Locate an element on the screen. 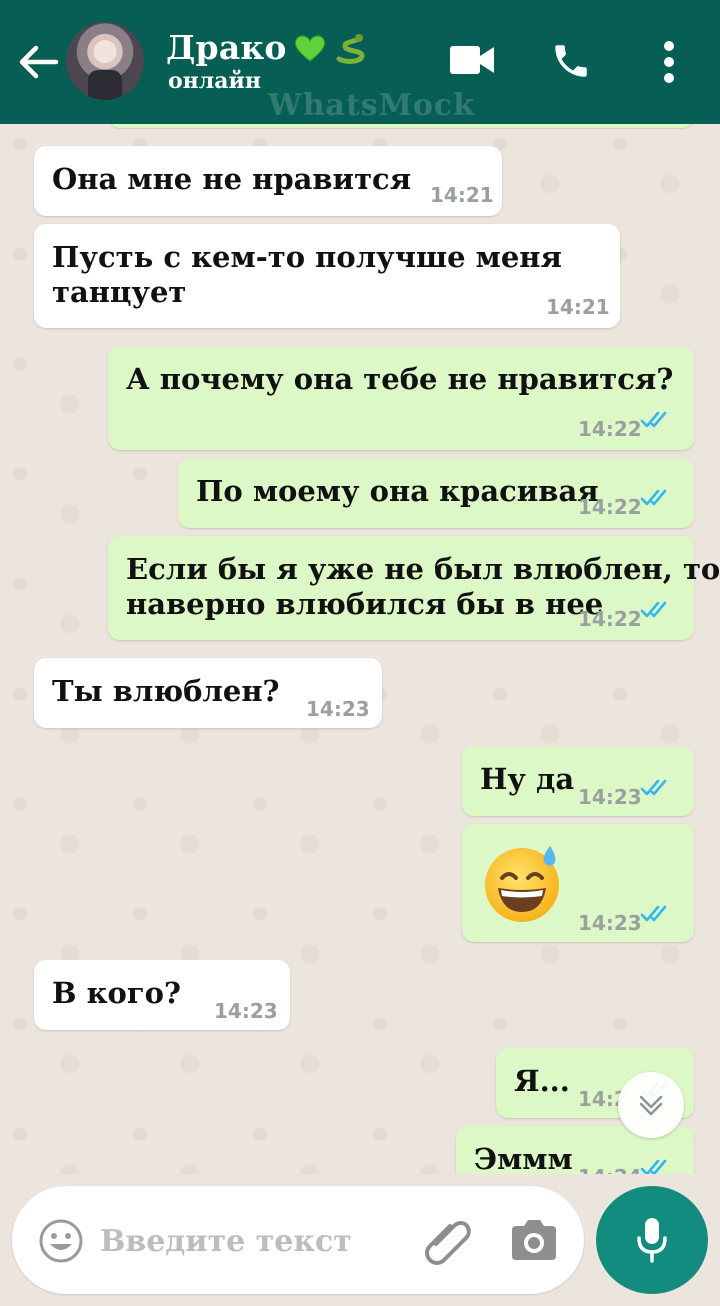 Image resolution: width=720 pixels, height=1306 pixels. message-text: По моему она красивая is located at coordinates (397, 491).